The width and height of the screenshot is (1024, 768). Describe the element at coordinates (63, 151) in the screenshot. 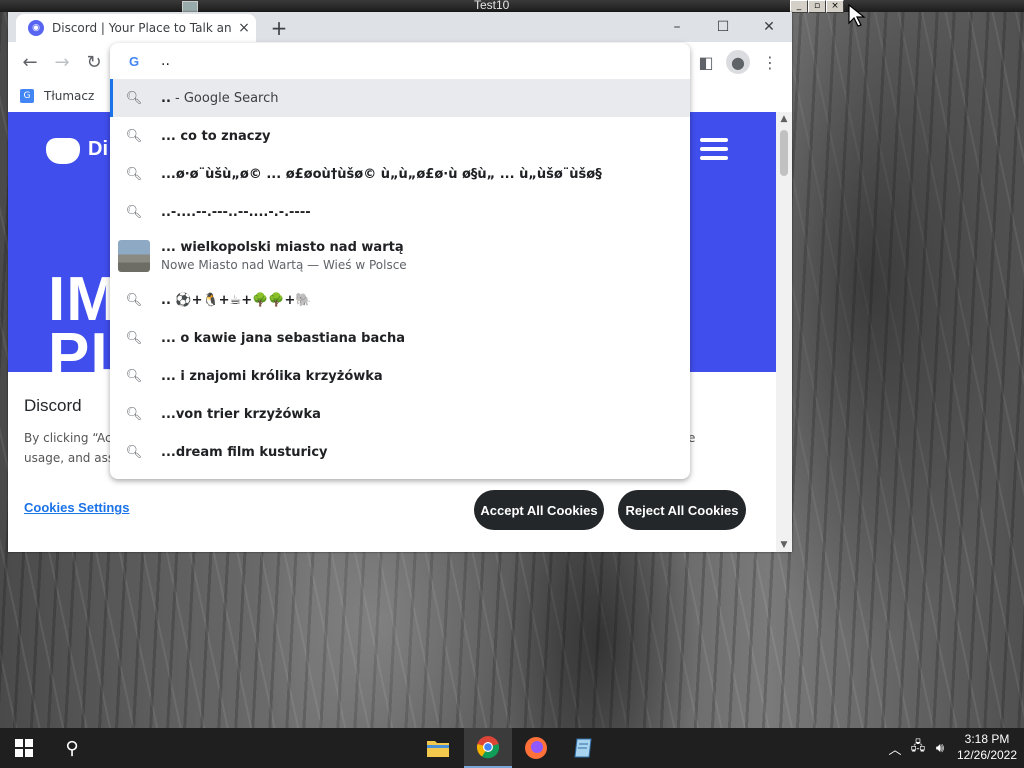

I see `discord-logo-icon` at that location.